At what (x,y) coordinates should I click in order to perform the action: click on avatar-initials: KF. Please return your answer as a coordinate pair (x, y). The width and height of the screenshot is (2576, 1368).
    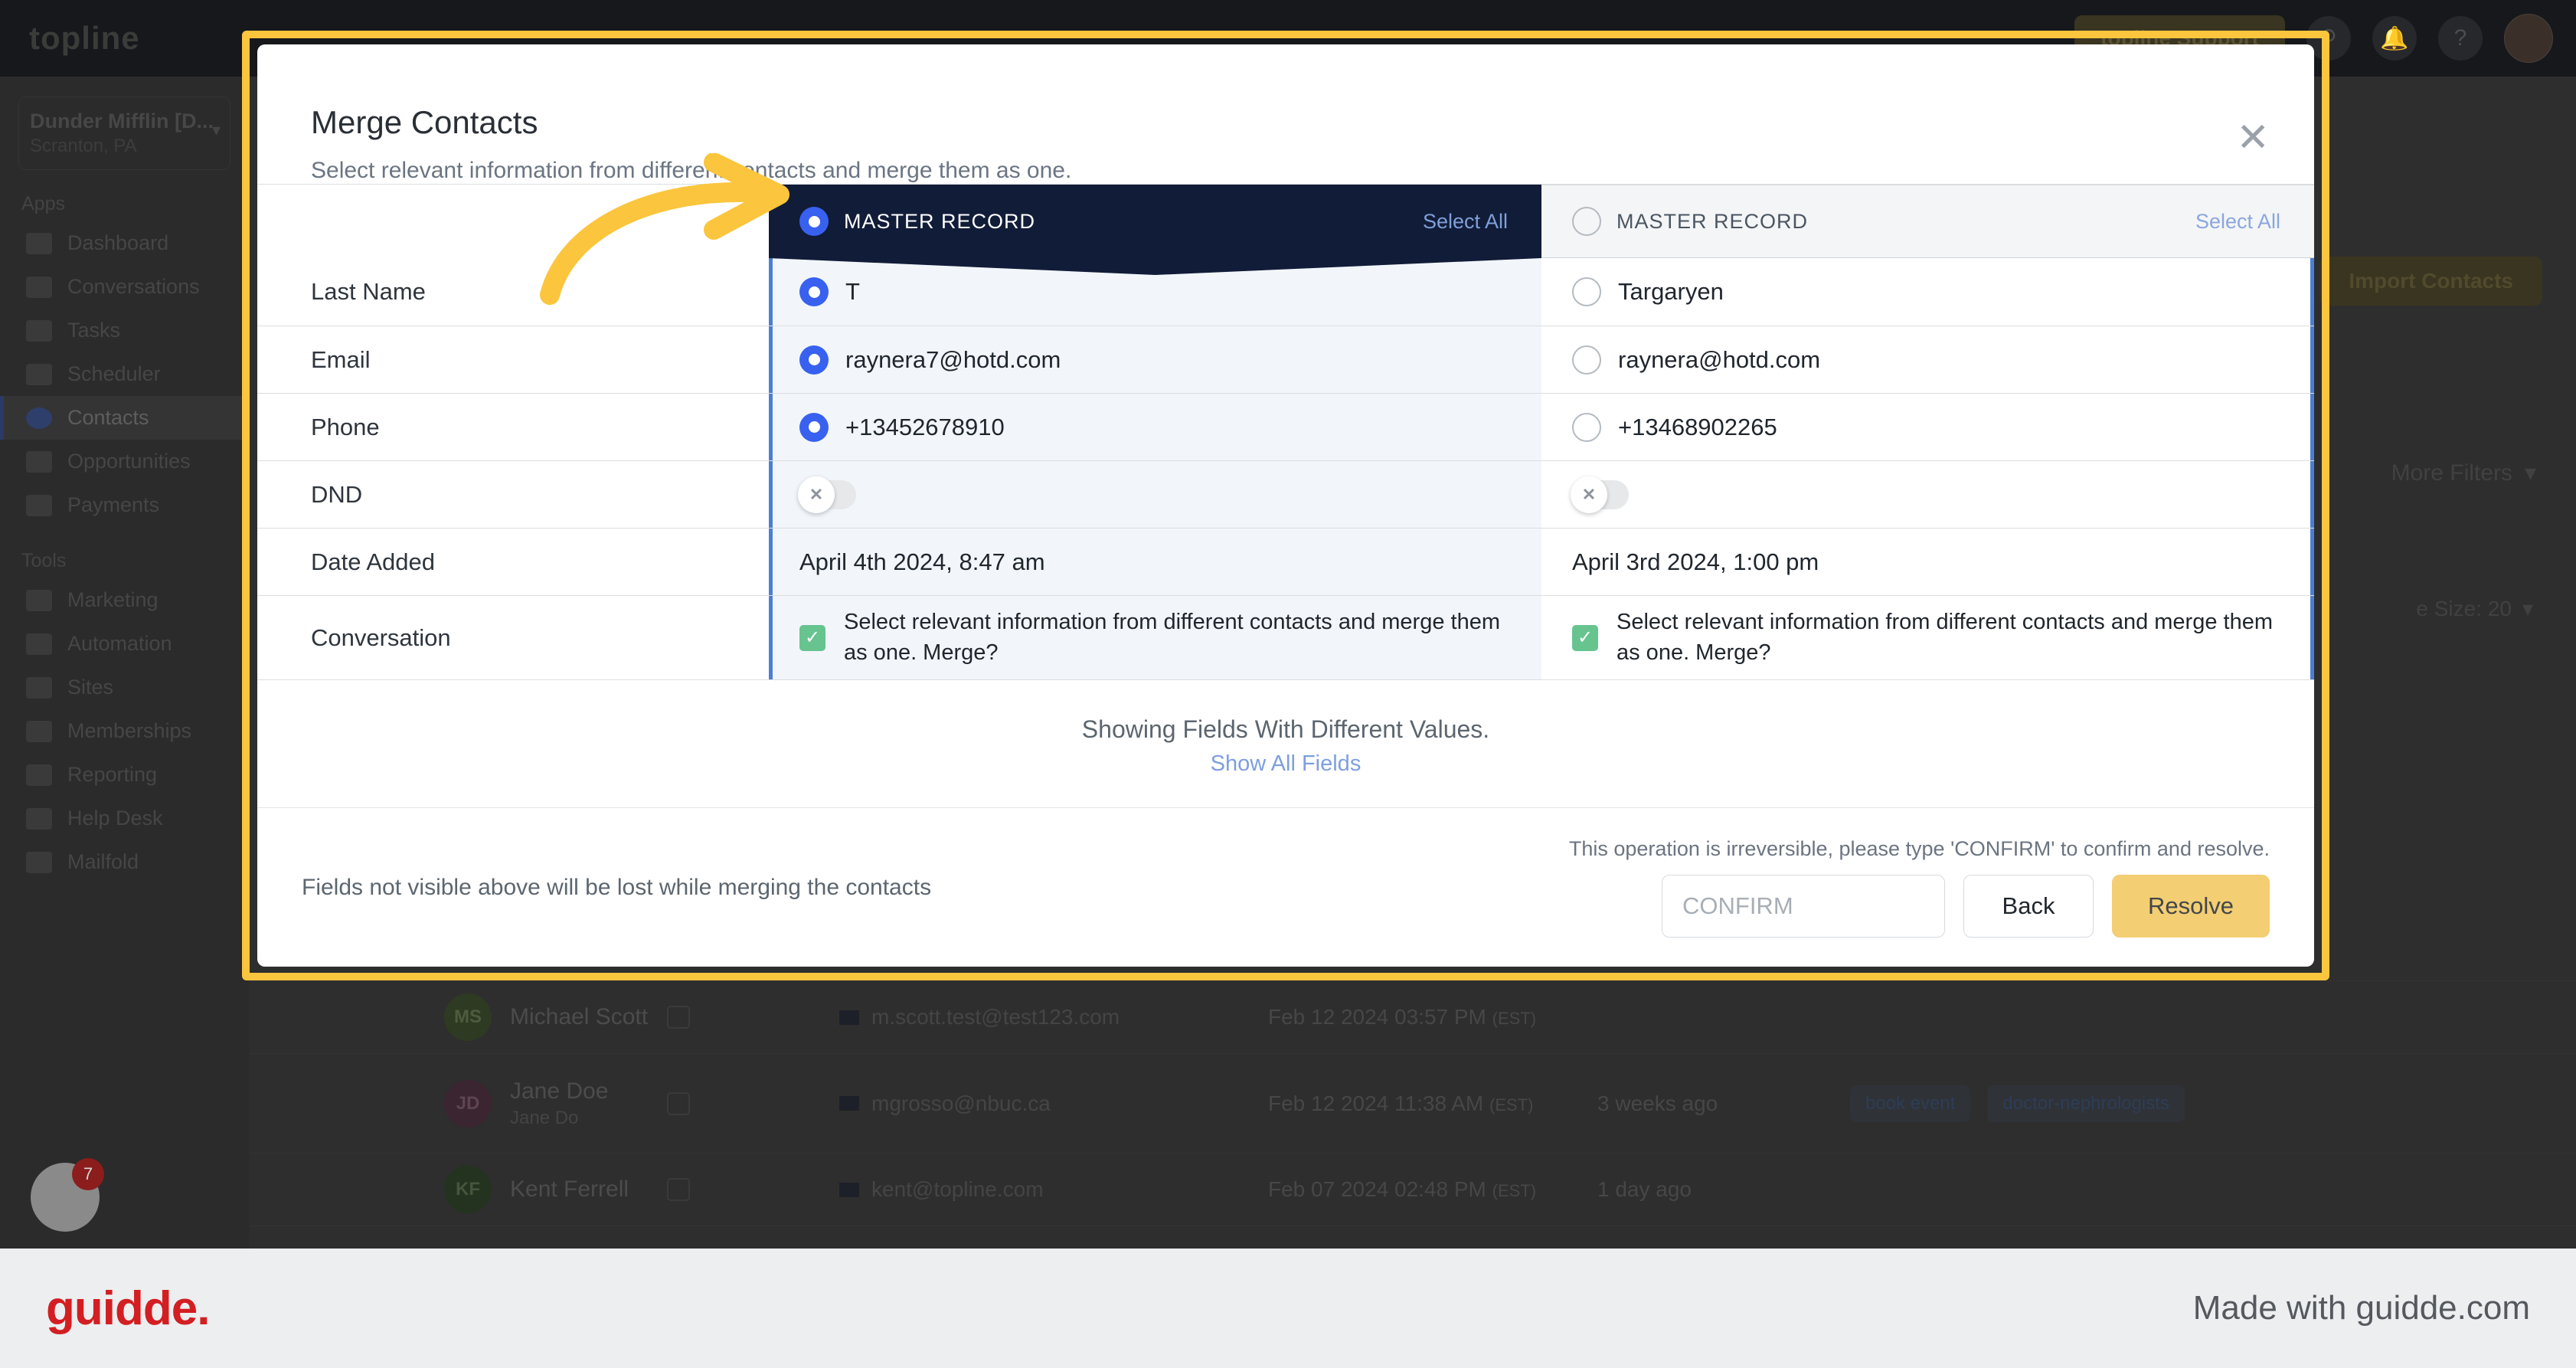
    Looking at the image, I should click on (468, 1189).